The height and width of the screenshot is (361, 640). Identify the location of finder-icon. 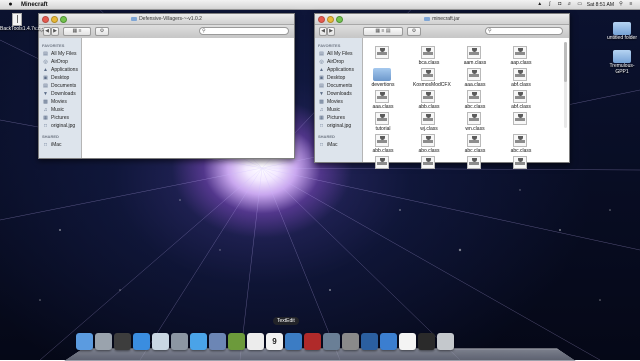
(84, 341).